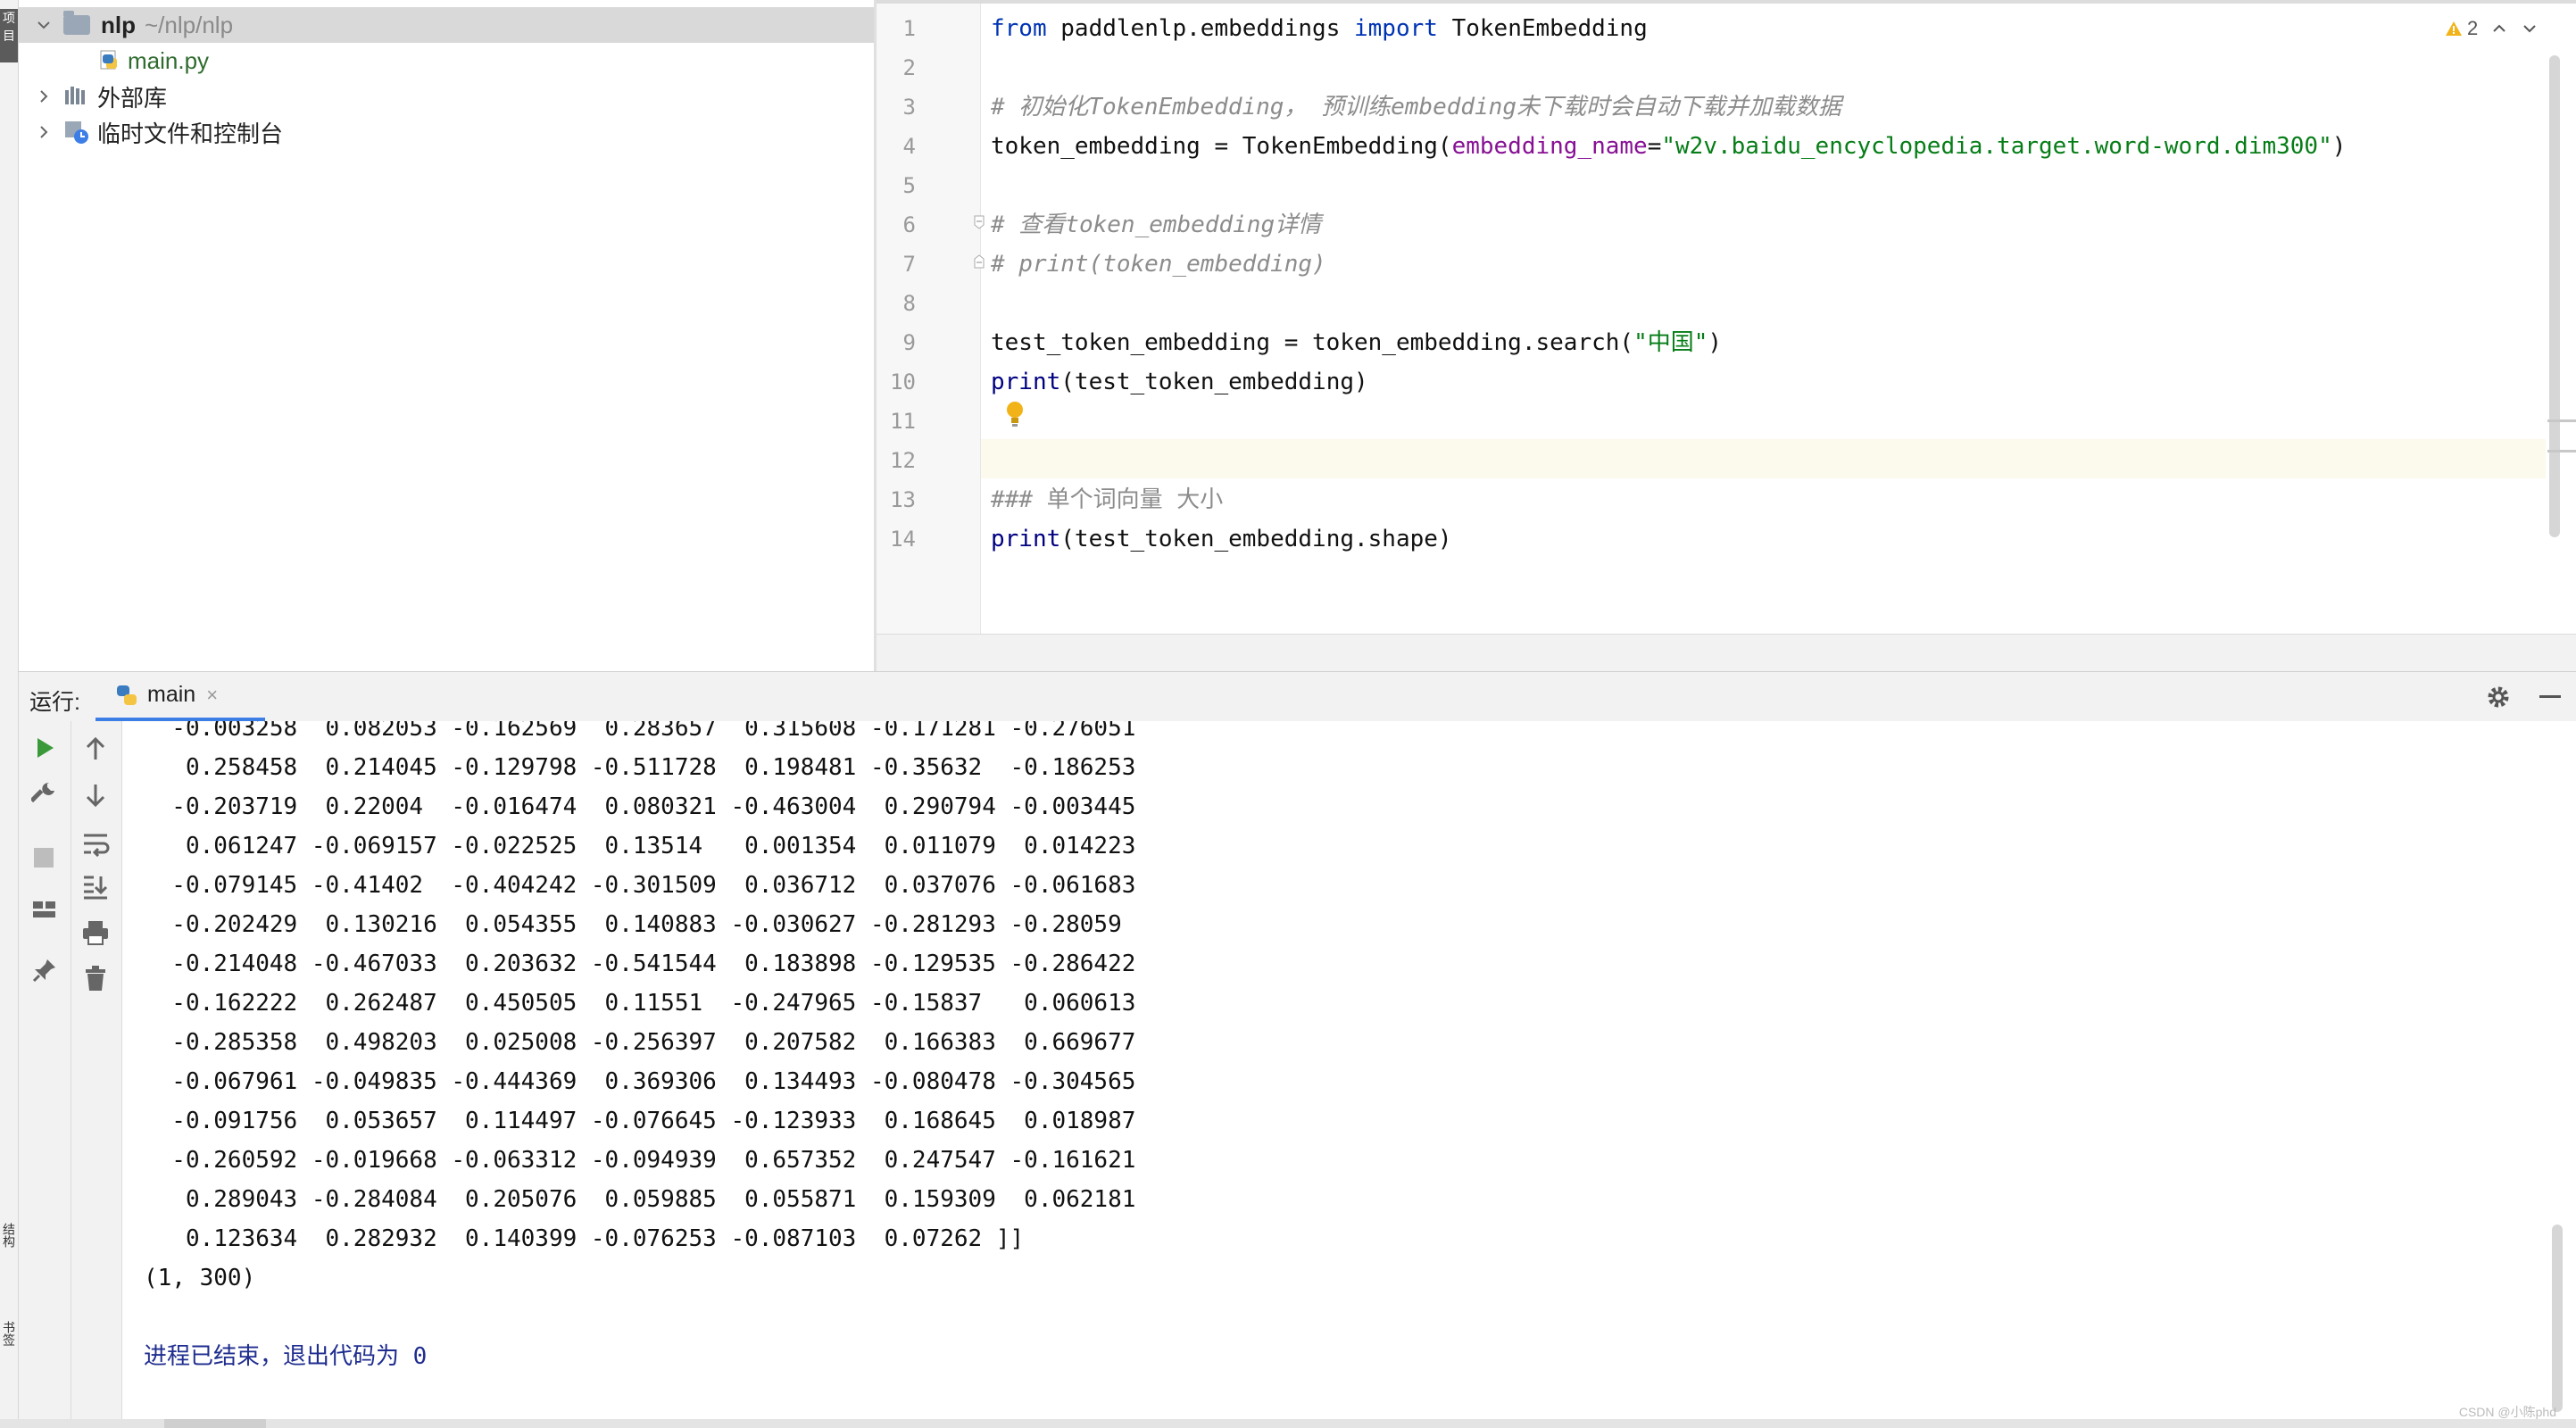 Image resolution: width=2576 pixels, height=1428 pixels. What do you see at coordinates (286, 1356) in the screenshot?
I see `process-exit-message: 进程已结束，退出代码为 0` at bounding box center [286, 1356].